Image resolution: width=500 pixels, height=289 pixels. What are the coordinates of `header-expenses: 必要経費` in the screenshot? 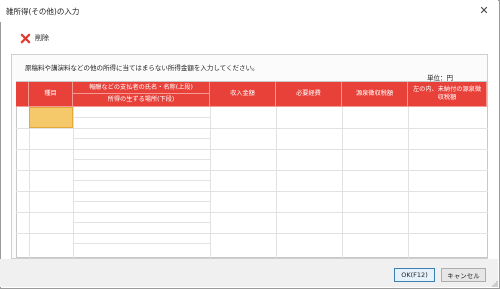 It's located at (309, 94).